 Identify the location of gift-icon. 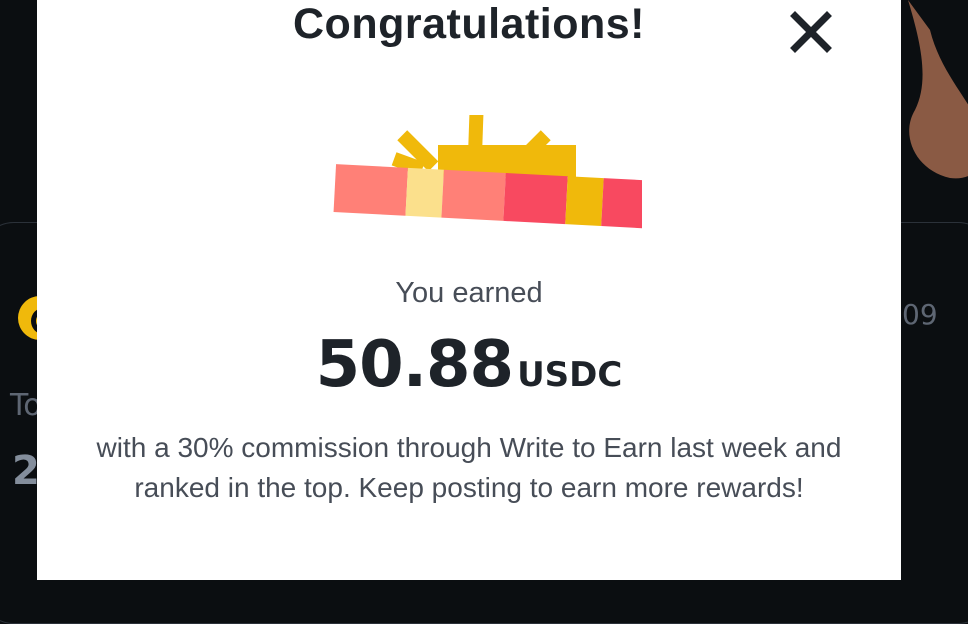
(487, 172).